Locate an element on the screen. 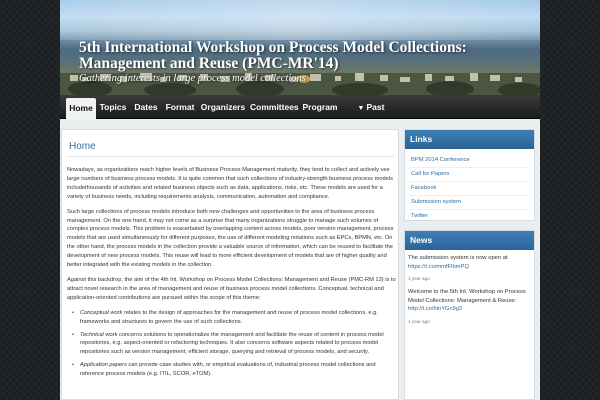  nav-item-format: Format is located at coordinates (180, 107).